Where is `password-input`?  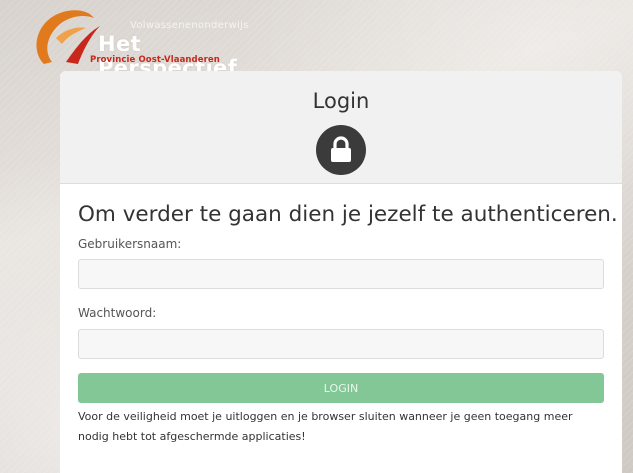
password-input is located at coordinates (341, 344).